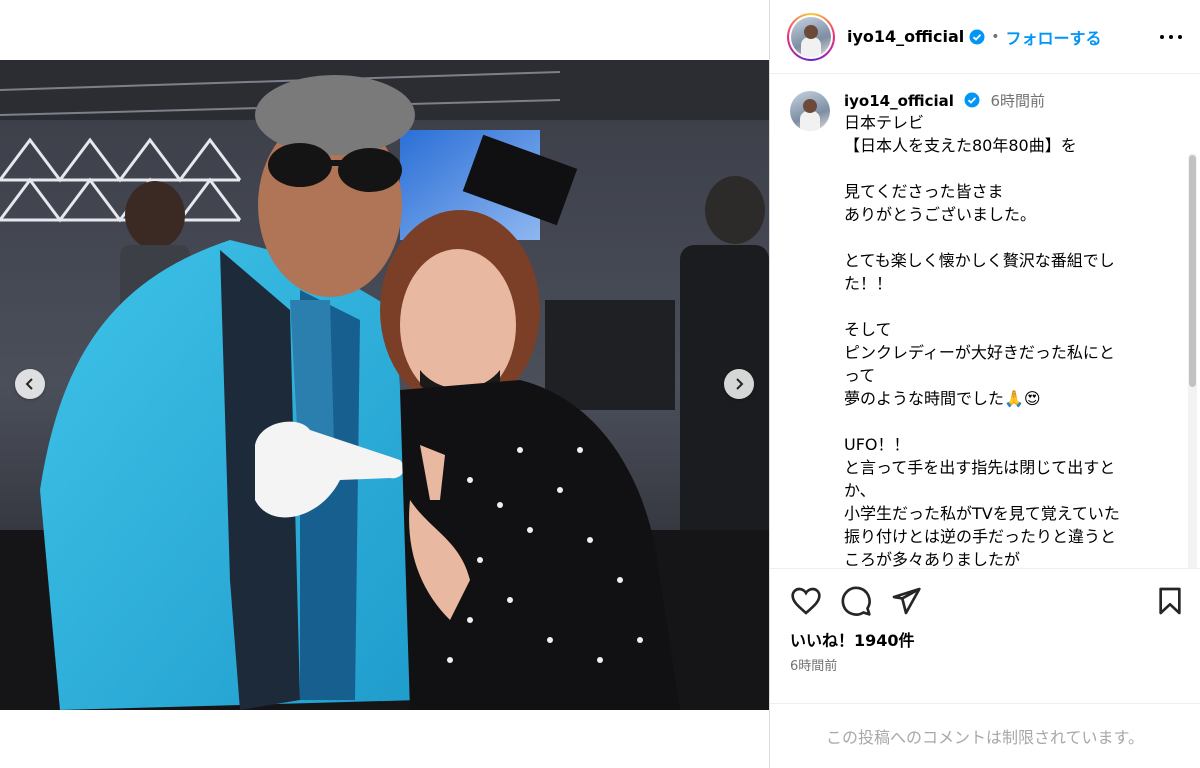 This screenshot has width=1200, height=768. Describe the element at coordinates (905, 36) in the screenshot. I see `header-username: iyo14_official` at that location.